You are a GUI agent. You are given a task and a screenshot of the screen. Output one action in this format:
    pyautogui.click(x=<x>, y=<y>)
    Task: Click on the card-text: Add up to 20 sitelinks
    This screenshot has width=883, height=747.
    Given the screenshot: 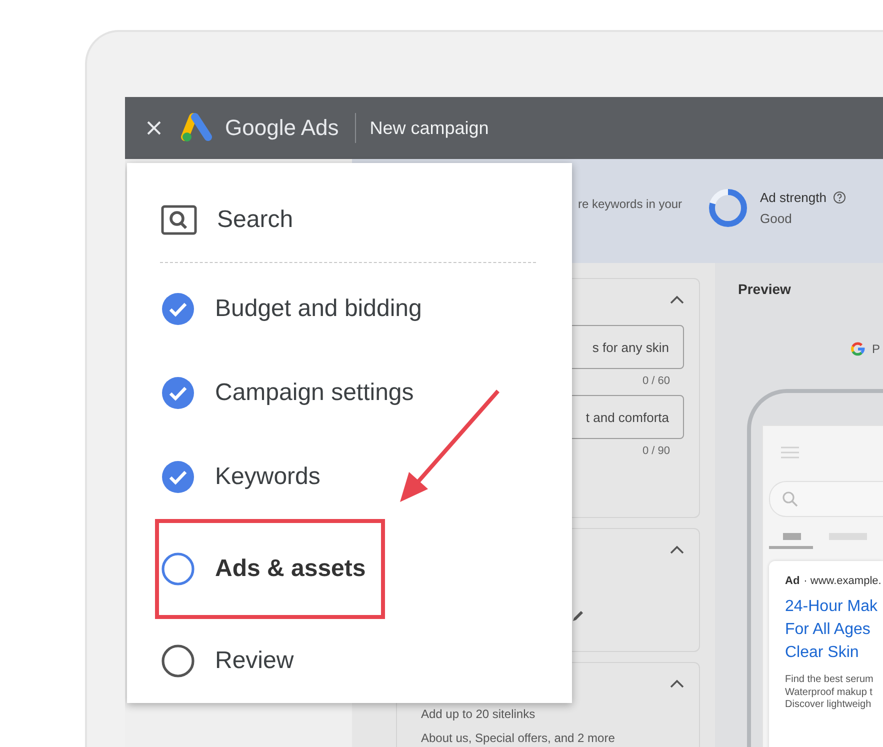 What is the action you would take?
    pyautogui.click(x=478, y=714)
    